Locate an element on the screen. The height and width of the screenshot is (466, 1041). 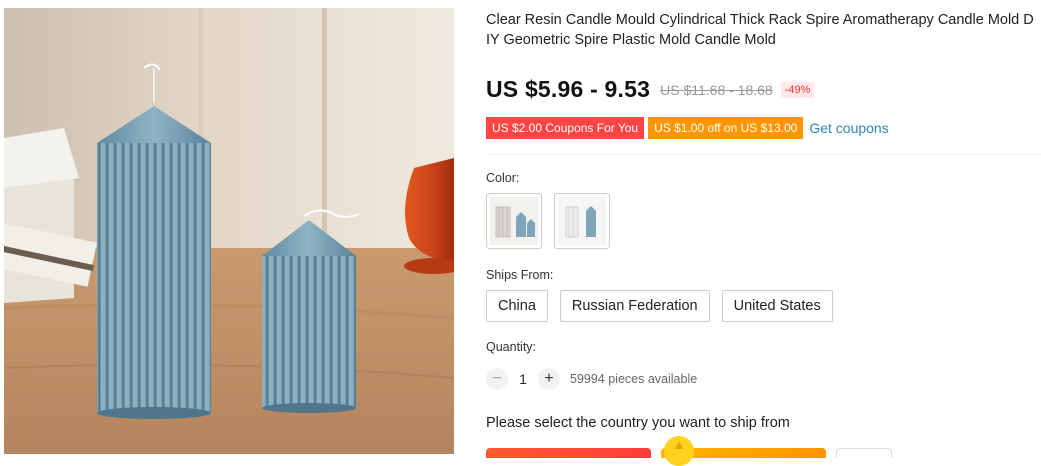
quantity-decrease-button: − is located at coordinates (497, 379).